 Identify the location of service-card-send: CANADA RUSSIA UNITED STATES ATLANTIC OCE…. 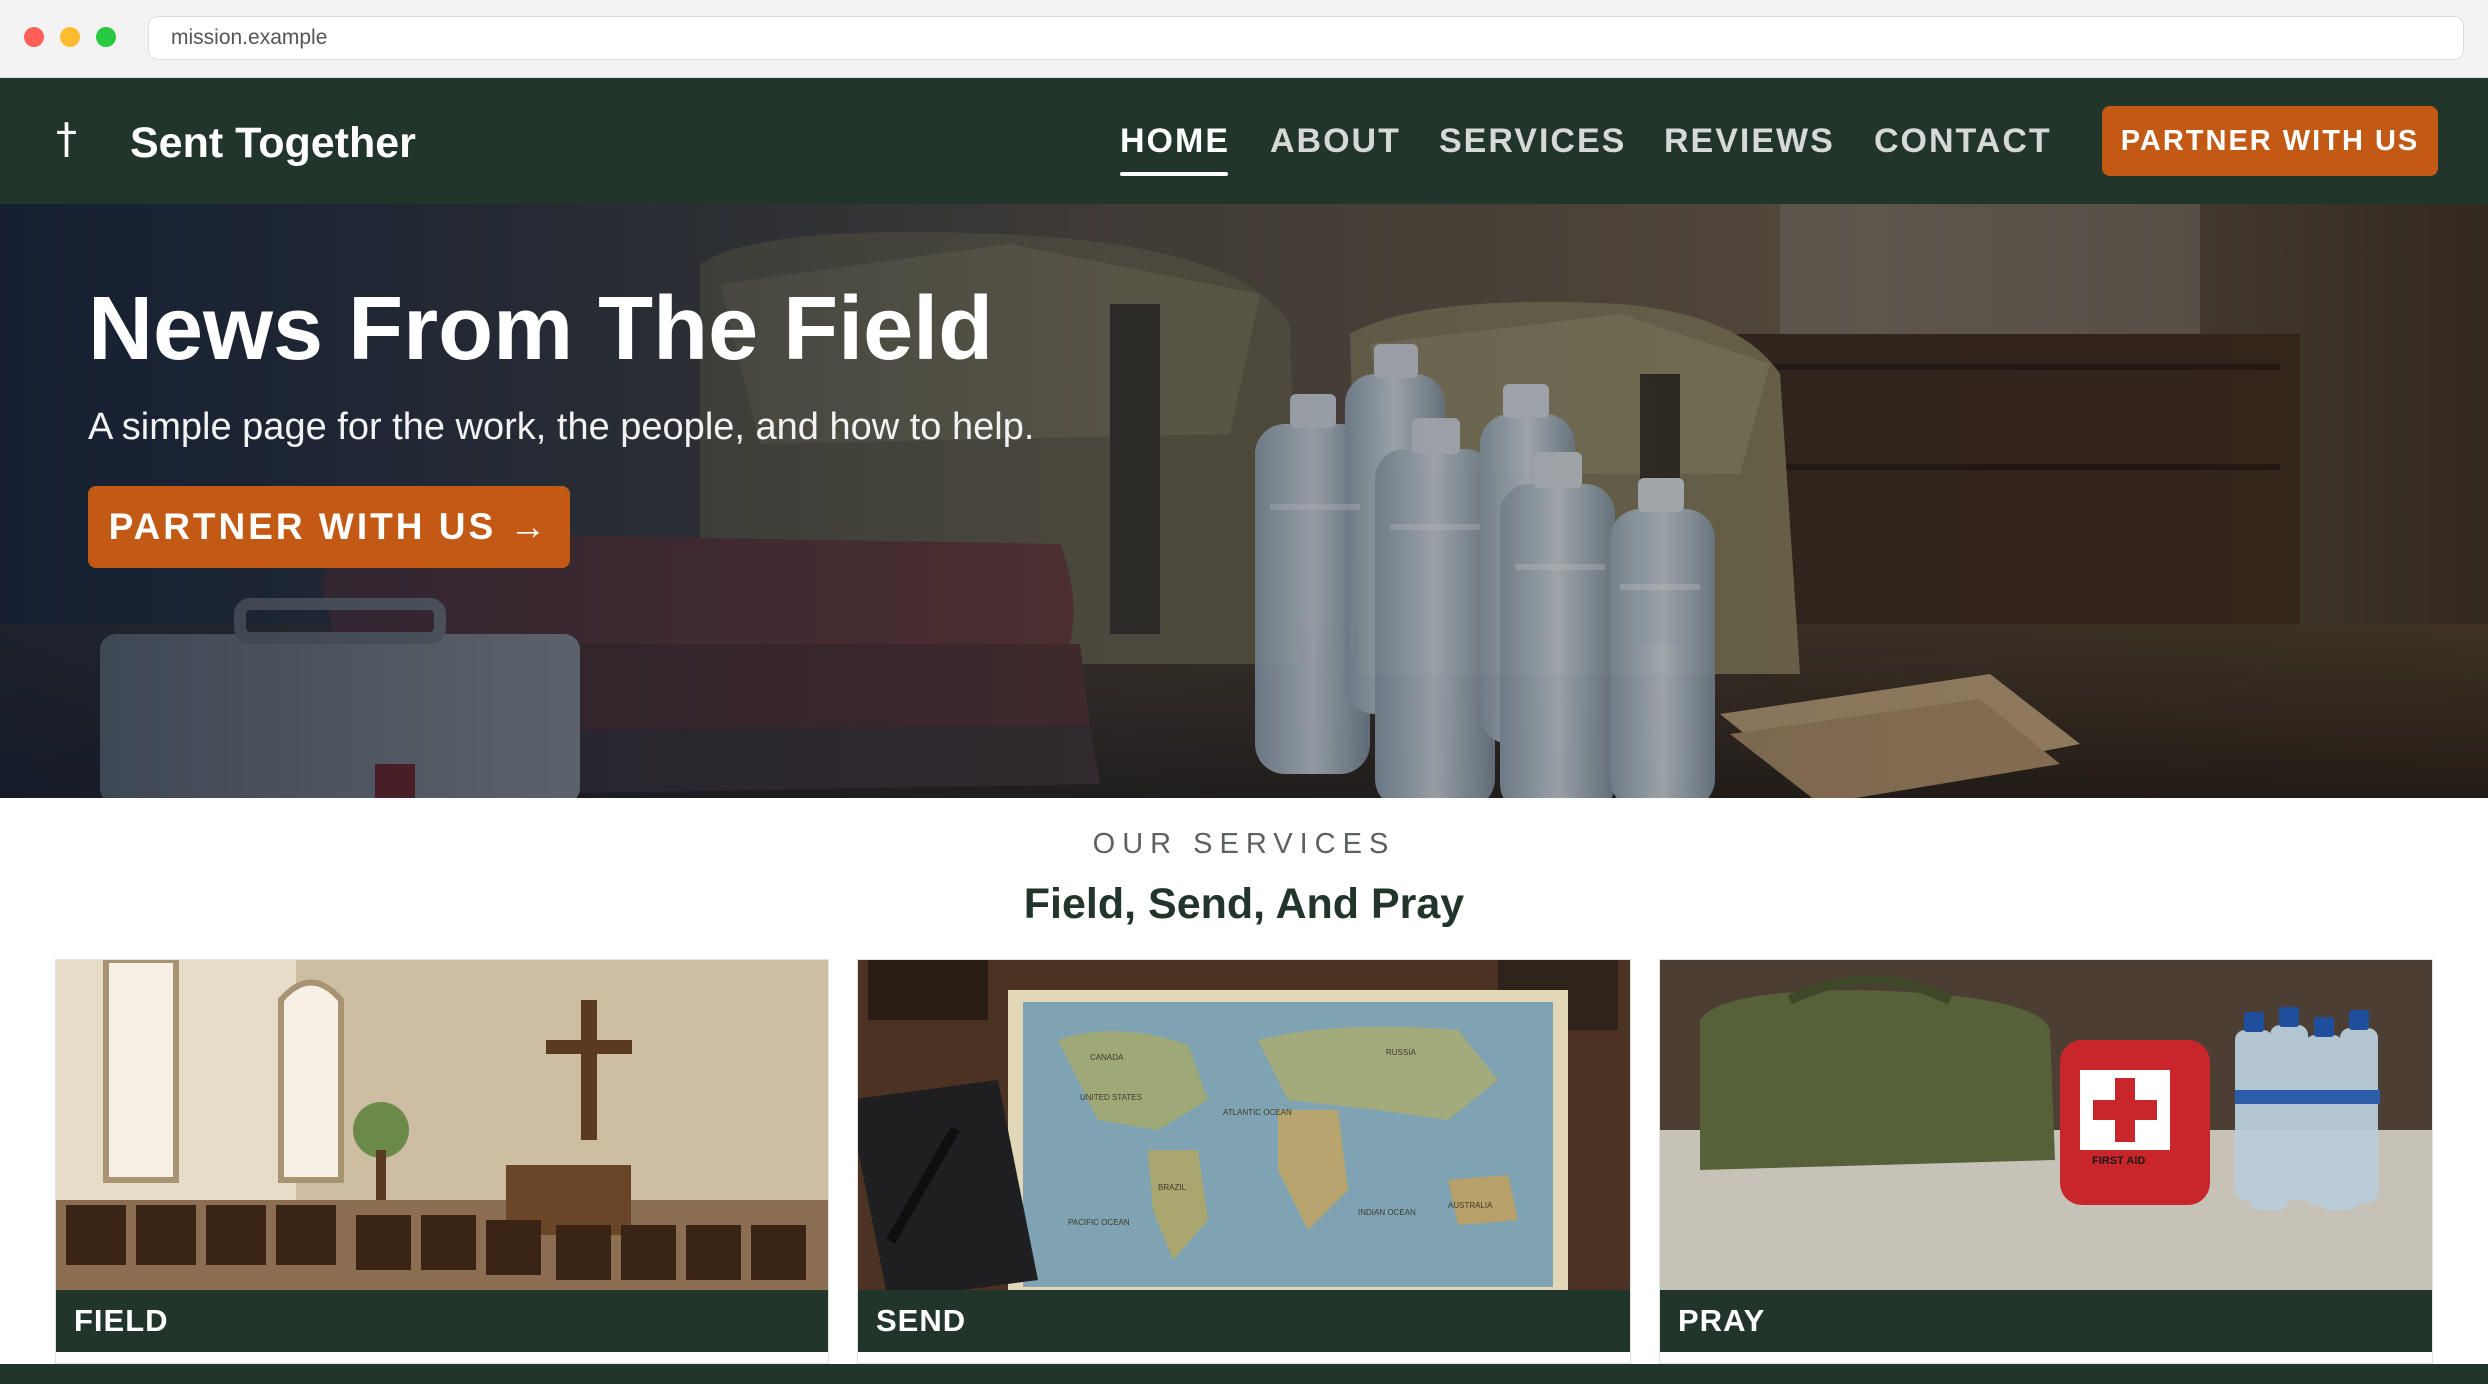
(1244, 1161).